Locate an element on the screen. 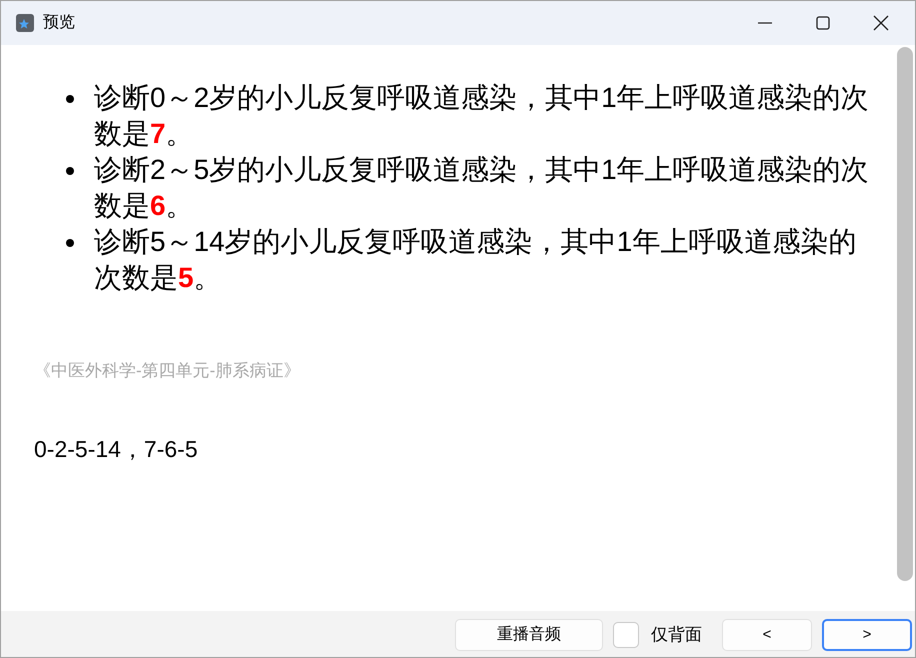 The width and height of the screenshot is (916, 658). source-text: 《中医外科学-第四单元-肺系病证》 is located at coordinates (168, 371).